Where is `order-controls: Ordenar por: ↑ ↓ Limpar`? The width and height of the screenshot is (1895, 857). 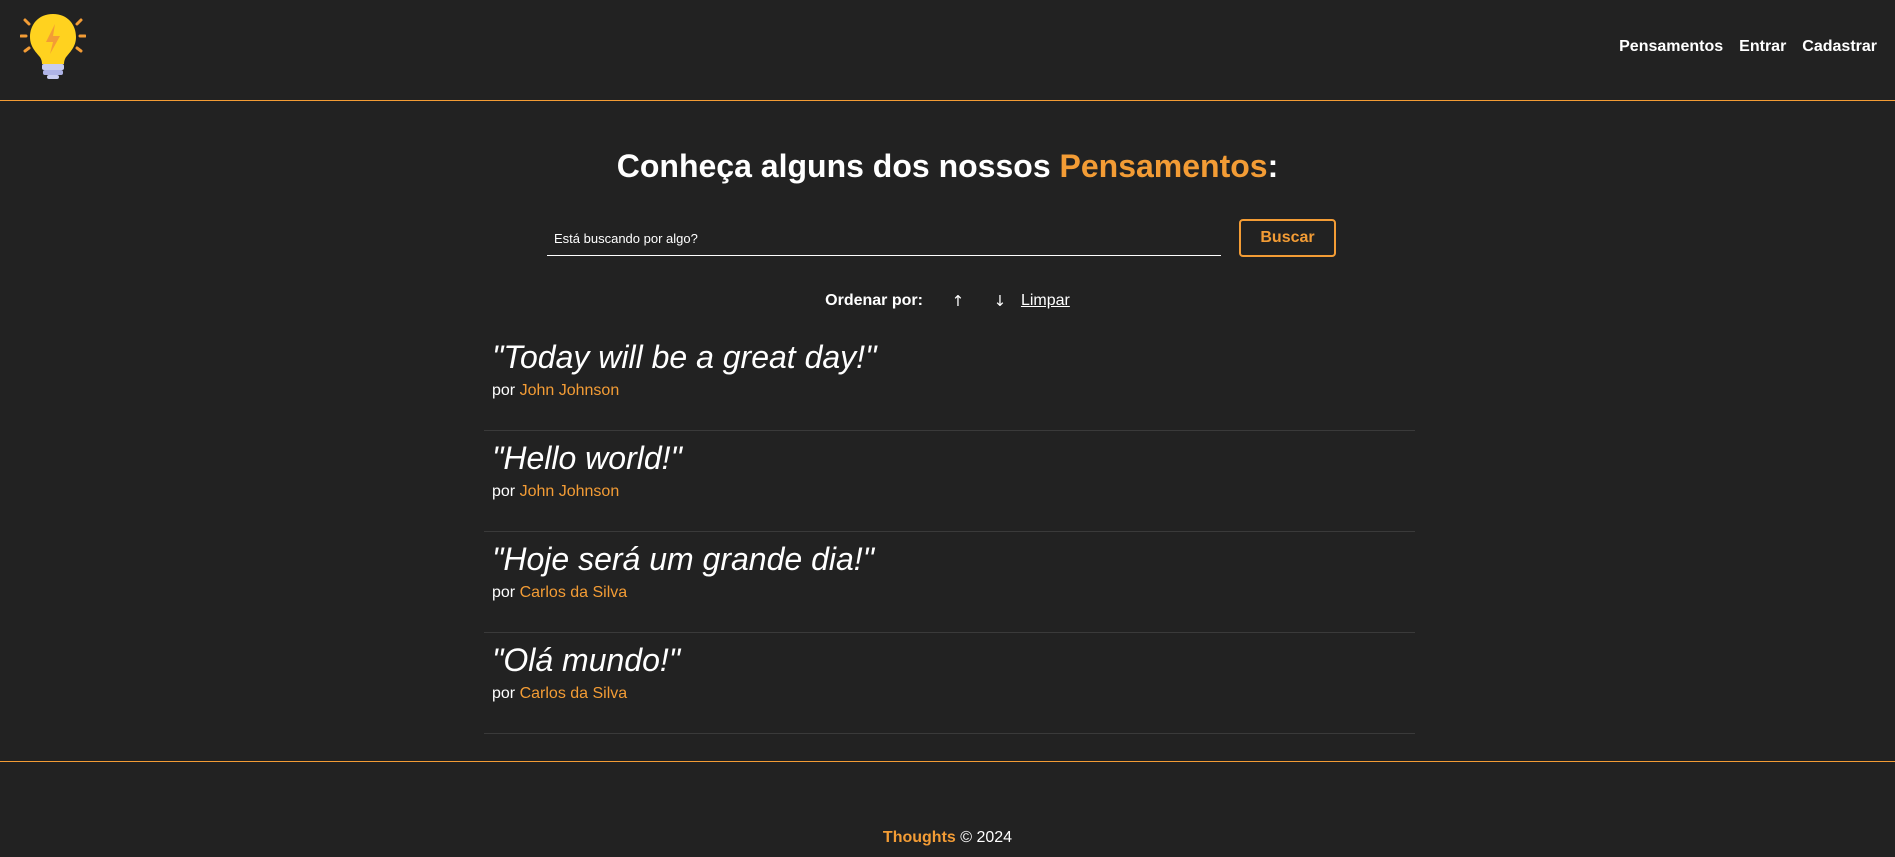 order-controls: Ordenar por: ↑ ↓ Limpar is located at coordinates (947, 301).